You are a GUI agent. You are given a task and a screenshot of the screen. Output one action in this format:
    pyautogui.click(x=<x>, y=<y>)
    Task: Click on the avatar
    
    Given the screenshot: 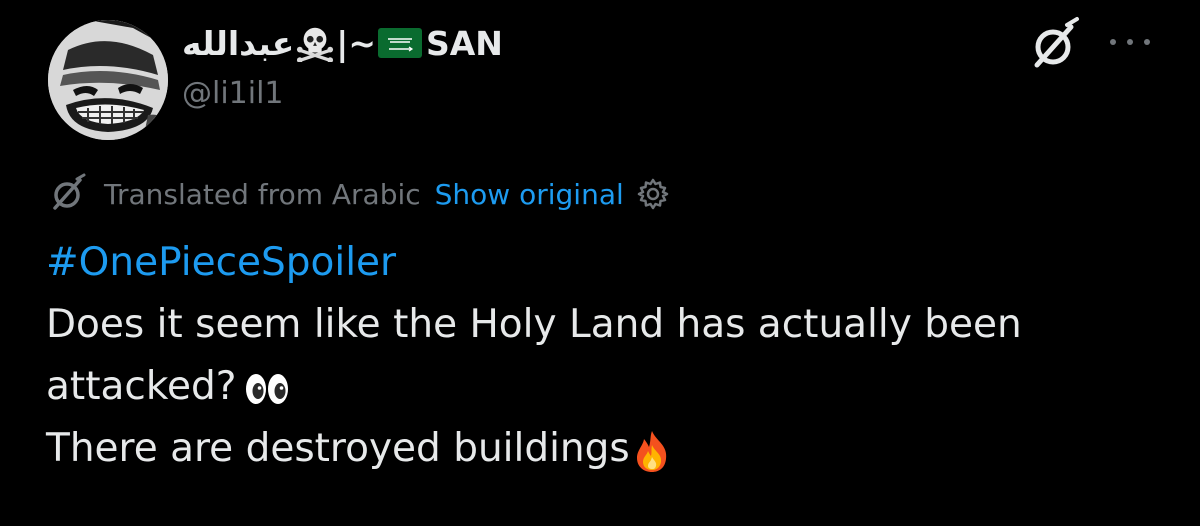 What is the action you would take?
    pyautogui.click(x=108, y=80)
    